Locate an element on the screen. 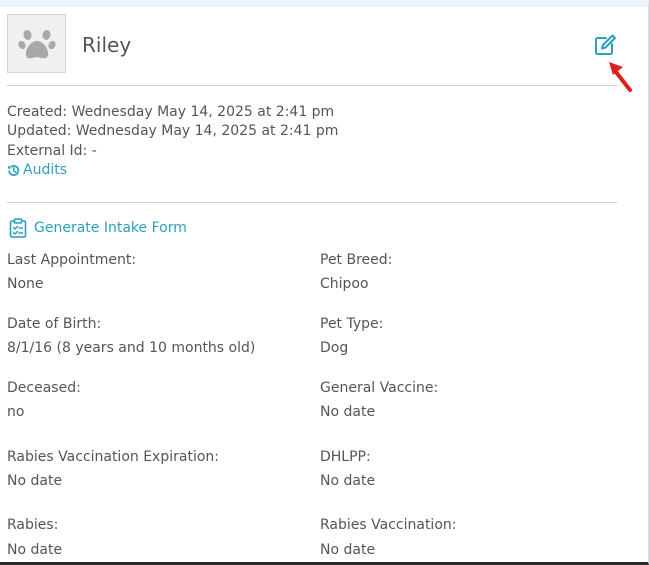  date-of-birth-label: Date of Birth: is located at coordinates (54, 324).